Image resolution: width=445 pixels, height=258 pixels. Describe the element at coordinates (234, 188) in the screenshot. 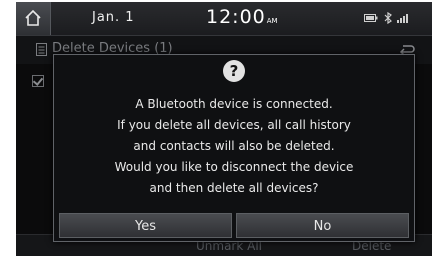

I see `dialog-message-line-5: and then delete all devices?` at that location.